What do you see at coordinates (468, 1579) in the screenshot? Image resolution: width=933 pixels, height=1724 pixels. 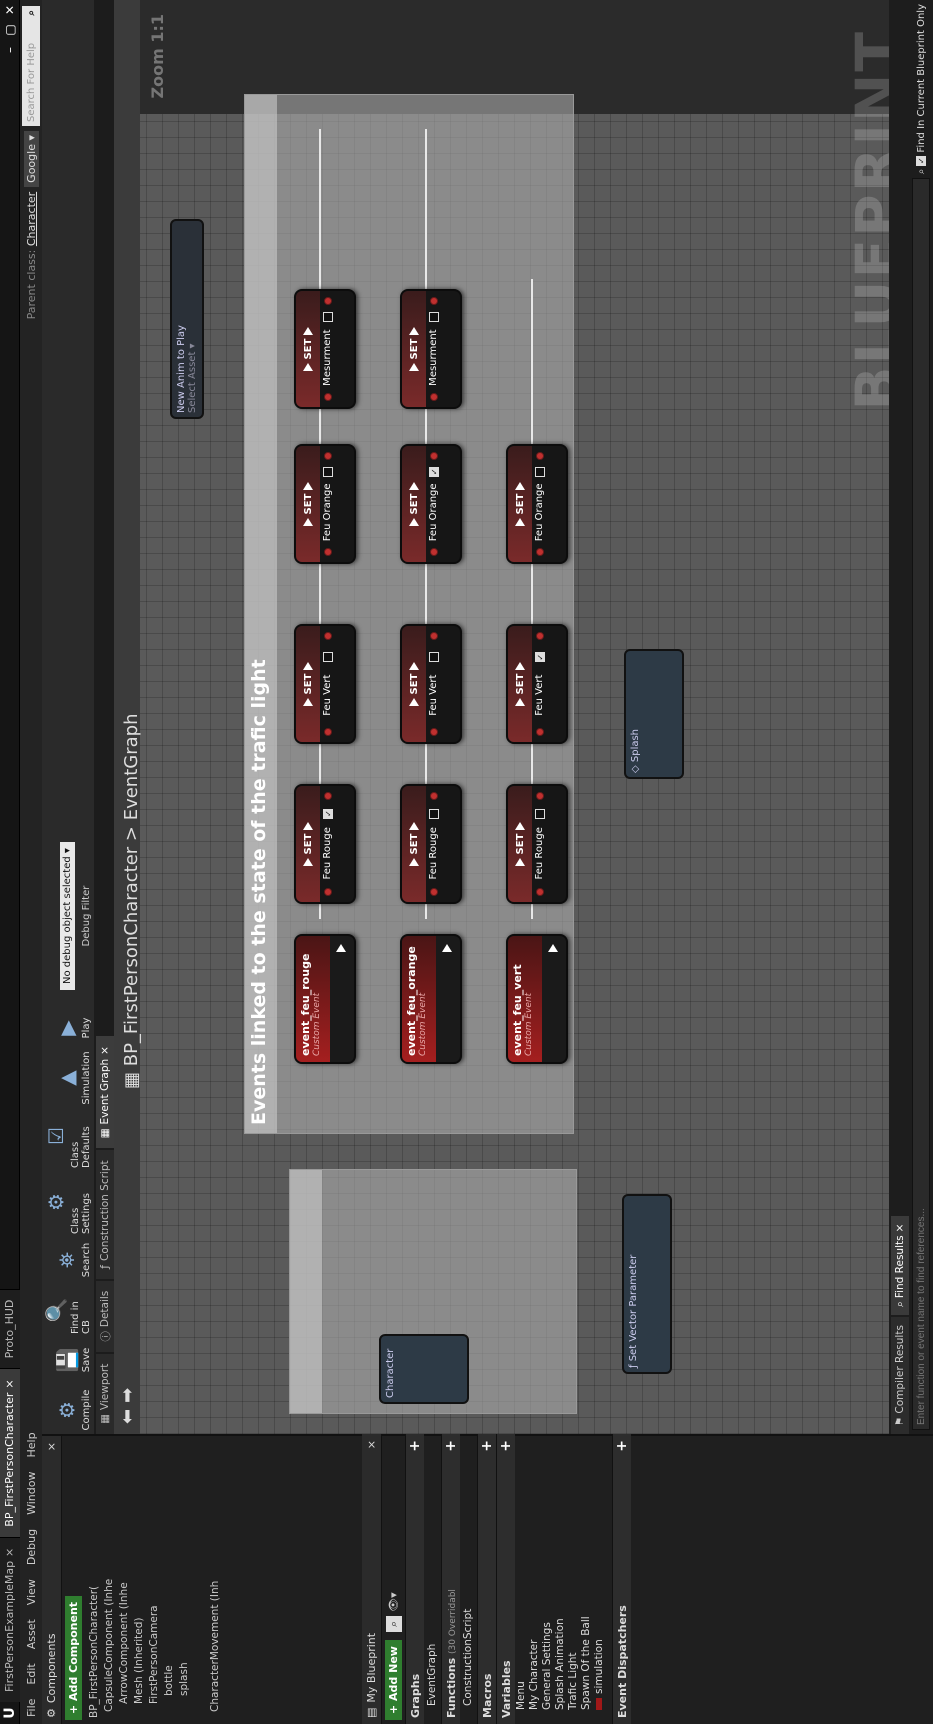 I see `function-item-constructionscript: ConstructionScript` at bounding box center [468, 1579].